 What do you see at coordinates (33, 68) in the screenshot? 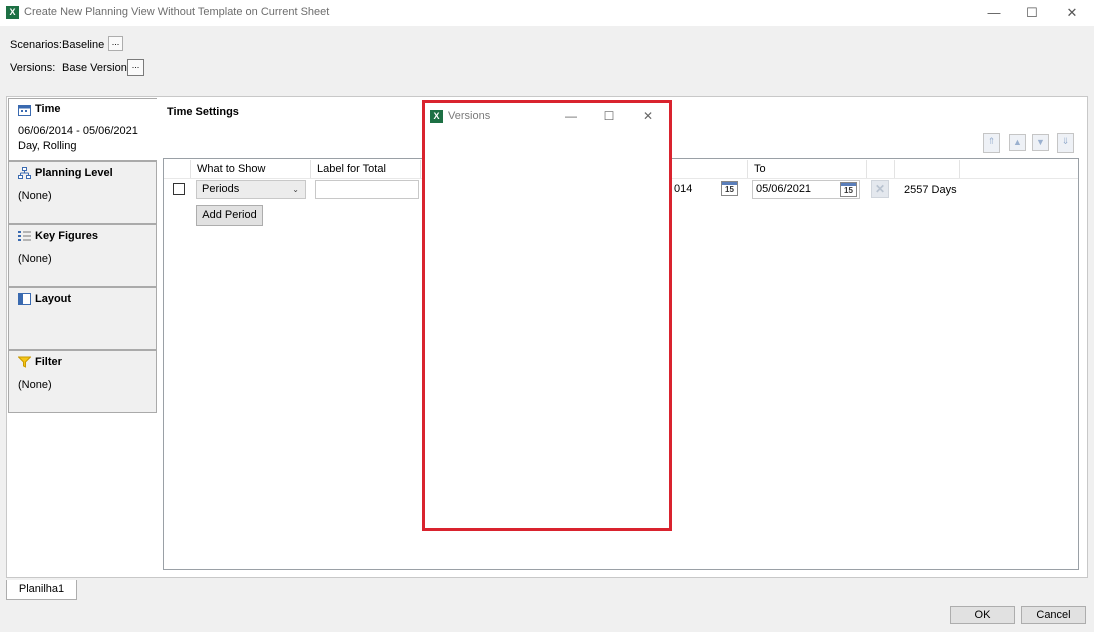
I see `versions-label: Versions:` at bounding box center [33, 68].